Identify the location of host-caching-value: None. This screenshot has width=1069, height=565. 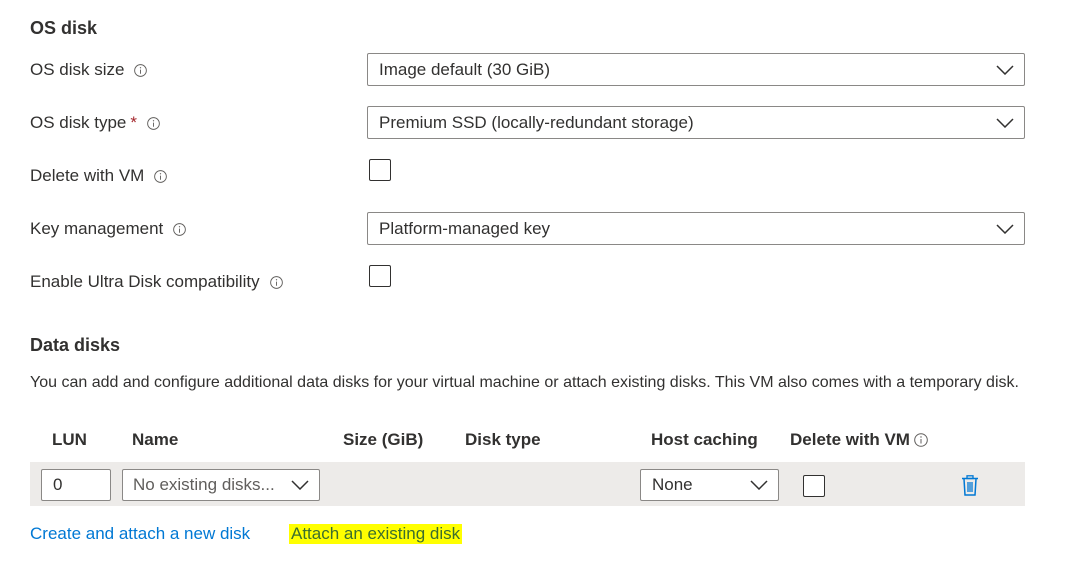
(672, 484).